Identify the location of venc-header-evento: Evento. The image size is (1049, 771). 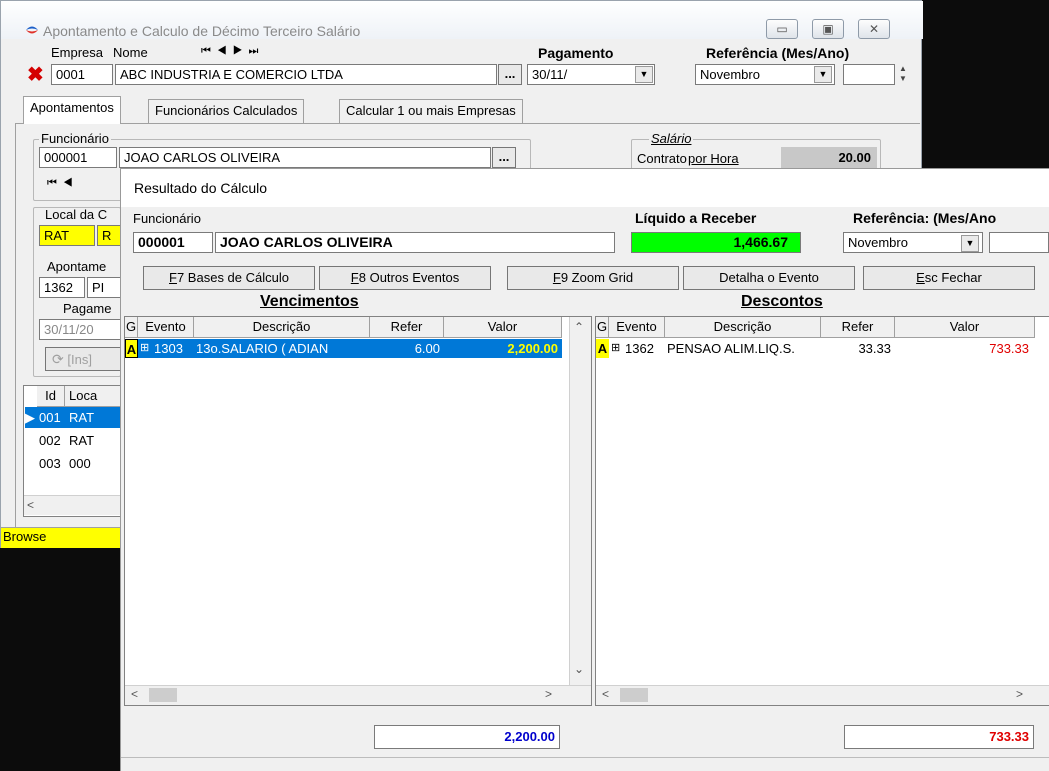
(166, 327).